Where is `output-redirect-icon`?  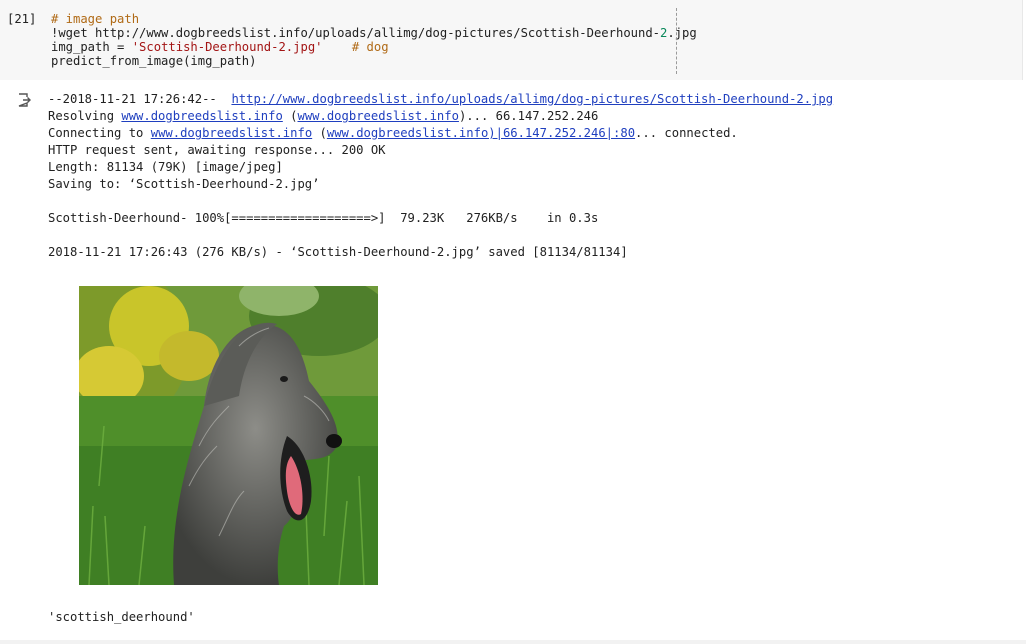 output-redirect-icon is located at coordinates (24, 100).